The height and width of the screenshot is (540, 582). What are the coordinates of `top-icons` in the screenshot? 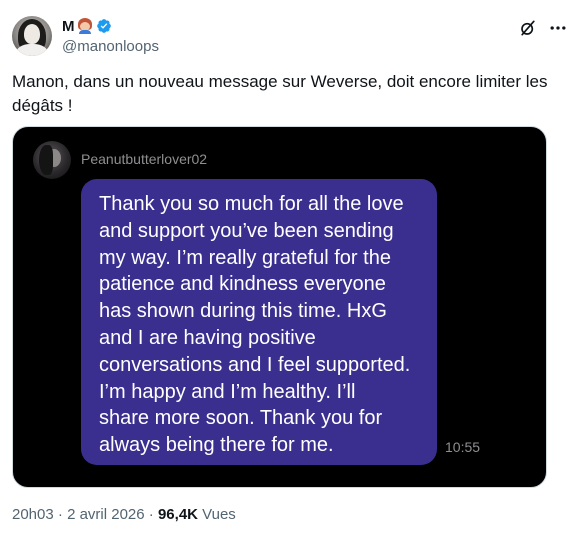 It's located at (543, 28).